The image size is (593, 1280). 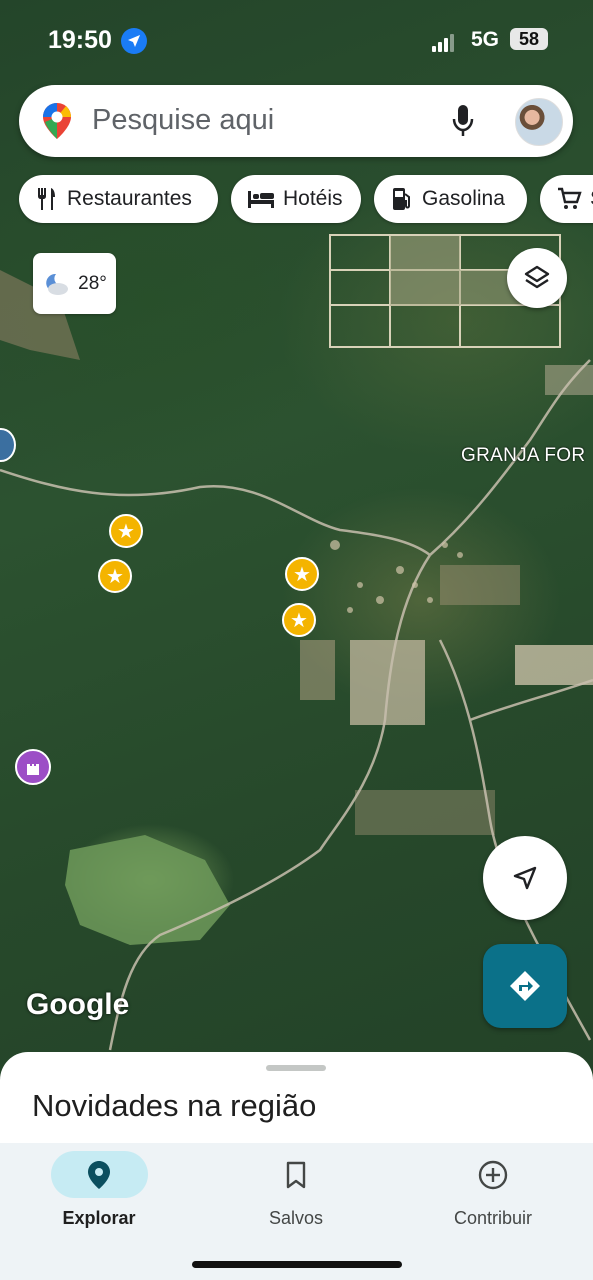 I want to click on chip-compras: S, so click(x=566, y=199).